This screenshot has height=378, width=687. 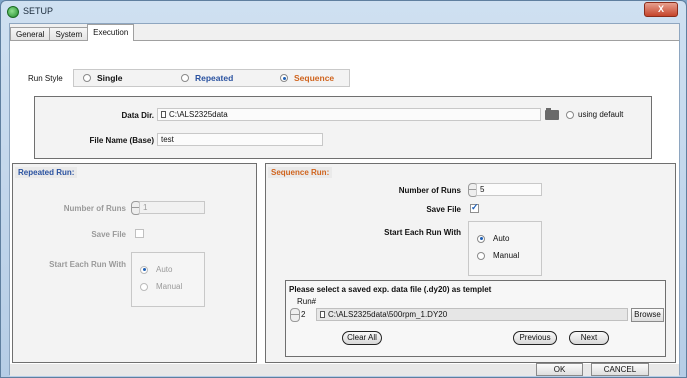 I want to click on sequence-manual-radio, so click(x=481, y=255).